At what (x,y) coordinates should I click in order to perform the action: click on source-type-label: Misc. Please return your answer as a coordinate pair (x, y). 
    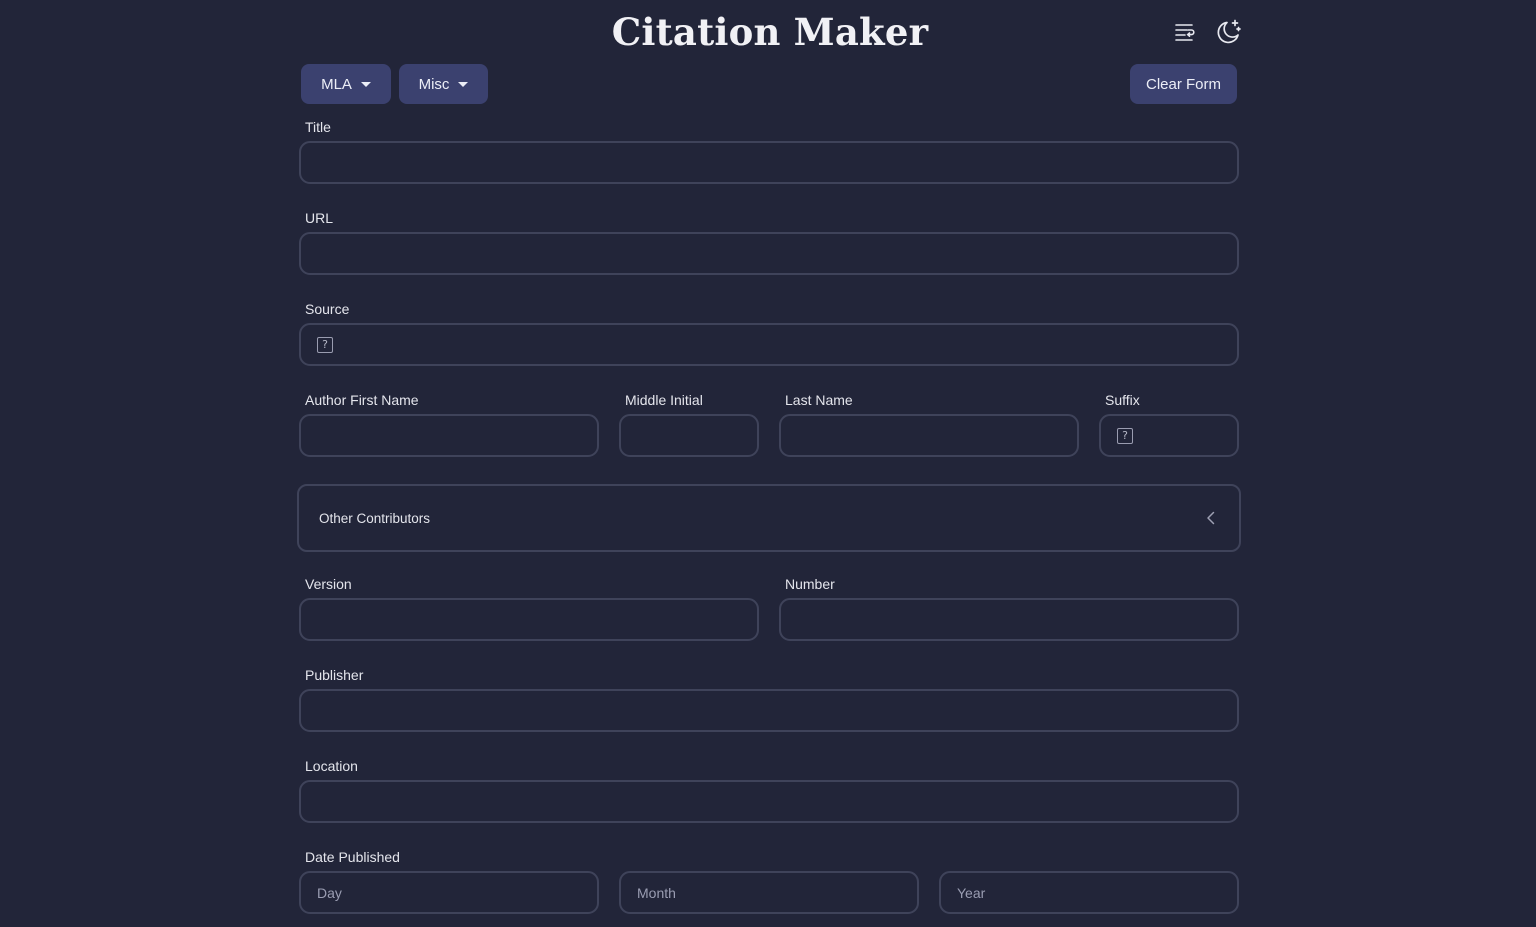
    Looking at the image, I should click on (434, 84).